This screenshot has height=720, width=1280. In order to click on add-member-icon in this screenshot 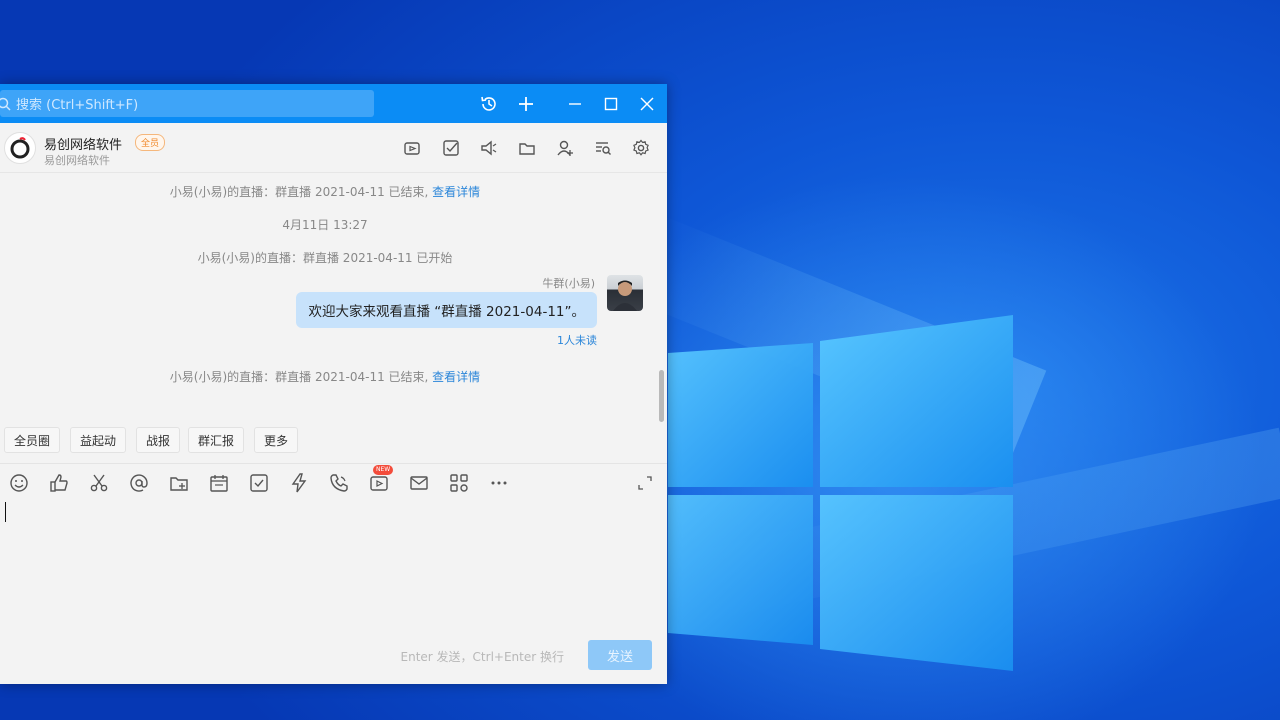, I will do `click(565, 148)`.